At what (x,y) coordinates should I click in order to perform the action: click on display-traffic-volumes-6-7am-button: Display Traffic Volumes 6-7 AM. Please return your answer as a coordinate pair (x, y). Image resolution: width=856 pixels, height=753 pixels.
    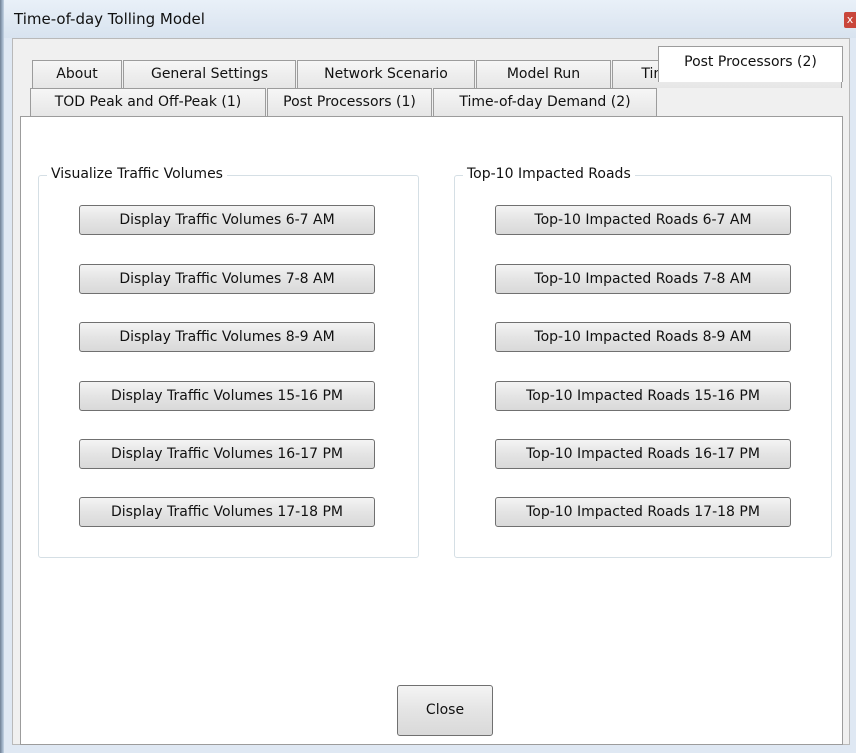
    Looking at the image, I should click on (227, 220).